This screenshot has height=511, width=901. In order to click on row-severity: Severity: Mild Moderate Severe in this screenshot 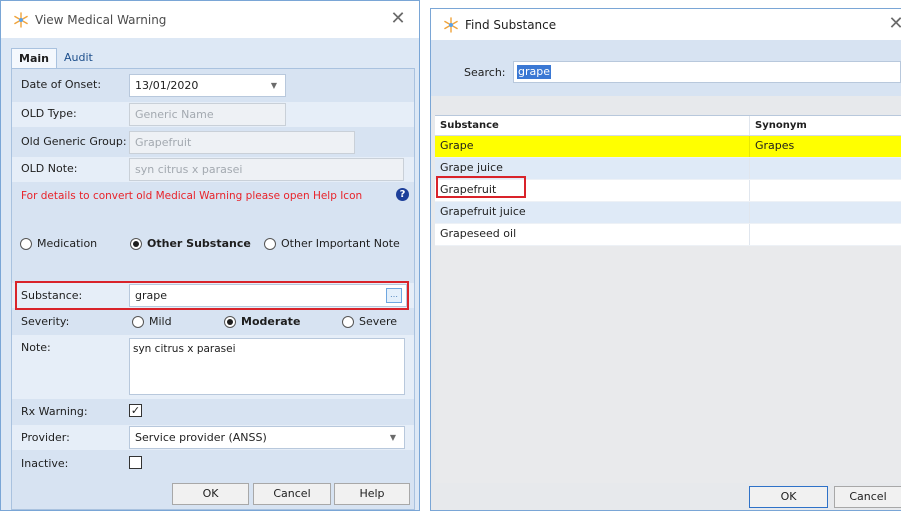, I will do `click(213, 322)`.